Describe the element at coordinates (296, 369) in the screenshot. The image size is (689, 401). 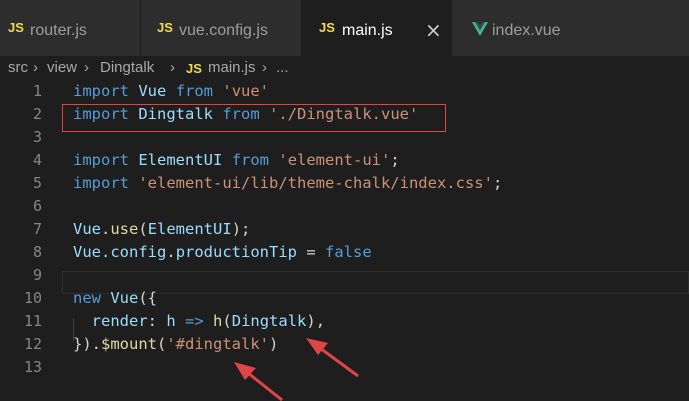
I see `annotation-arrows` at that location.